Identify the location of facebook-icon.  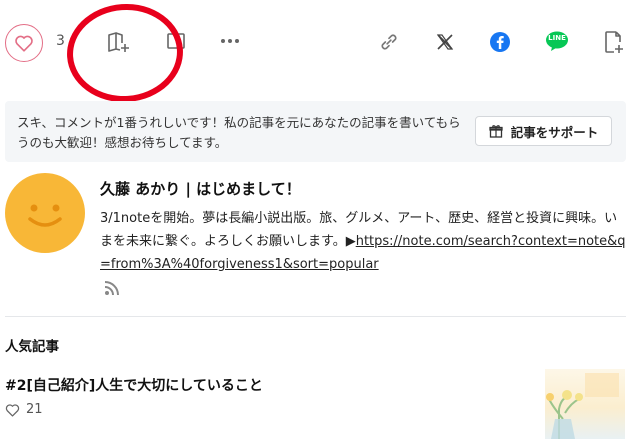
(500, 42).